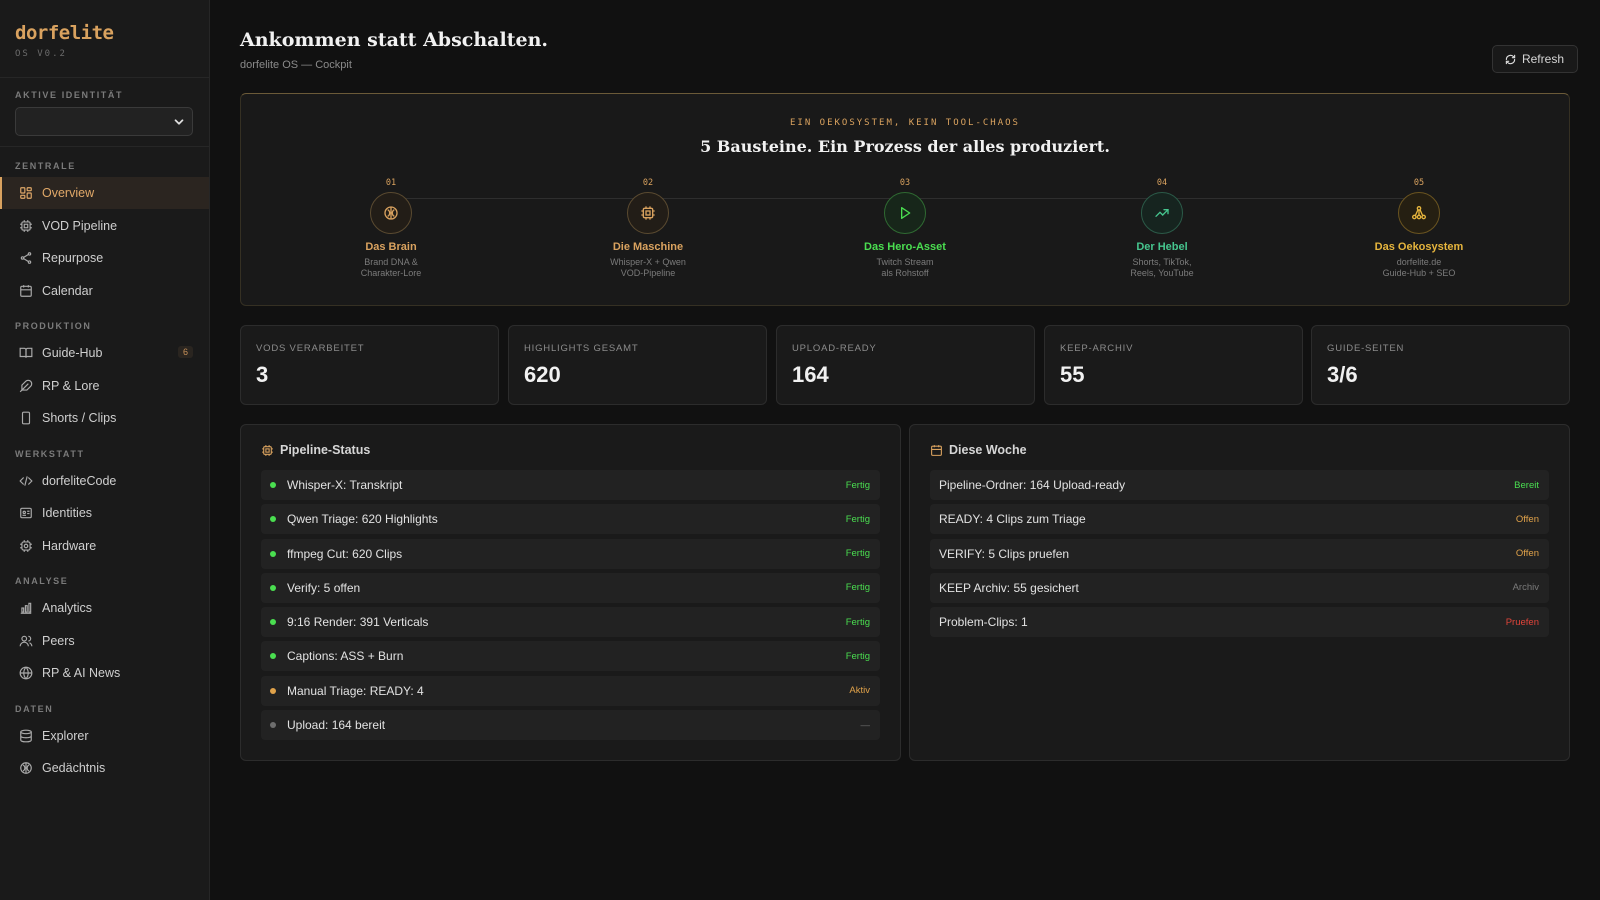 The width and height of the screenshot is (1600, 900). Describe the element at coordinates (905, 123) in the screenshot. I see `hero-kicker: EIN OEKOSYSTEM, KEIN TOOL-CHAOS` at that location.